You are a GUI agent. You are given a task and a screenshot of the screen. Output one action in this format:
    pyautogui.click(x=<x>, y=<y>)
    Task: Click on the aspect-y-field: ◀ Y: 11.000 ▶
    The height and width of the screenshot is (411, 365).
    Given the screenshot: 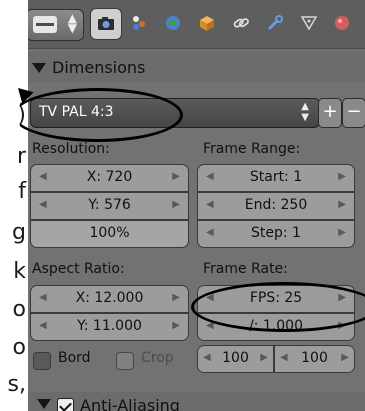 What is the action you would take?
    pyautogui.click(x=109, y=327)
    